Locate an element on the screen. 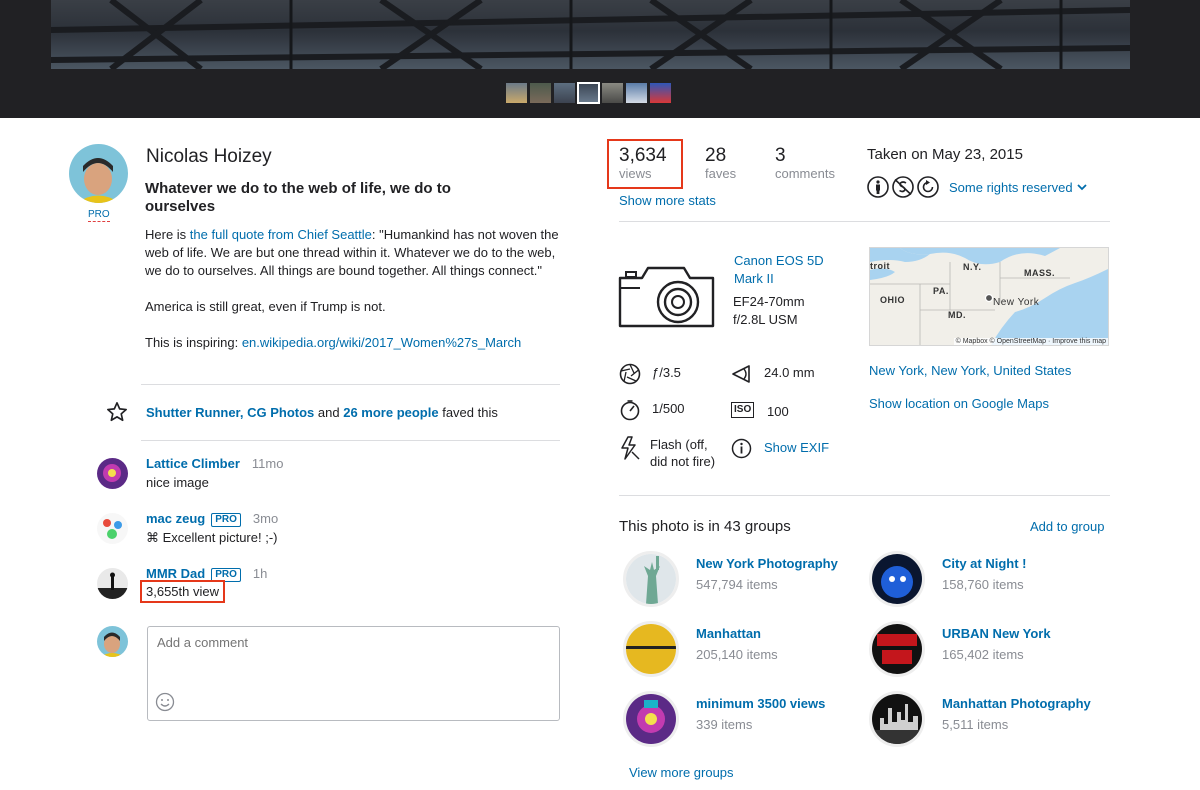  flash-value: Flash (off, did not fire) is located at coordinates (683, 453).